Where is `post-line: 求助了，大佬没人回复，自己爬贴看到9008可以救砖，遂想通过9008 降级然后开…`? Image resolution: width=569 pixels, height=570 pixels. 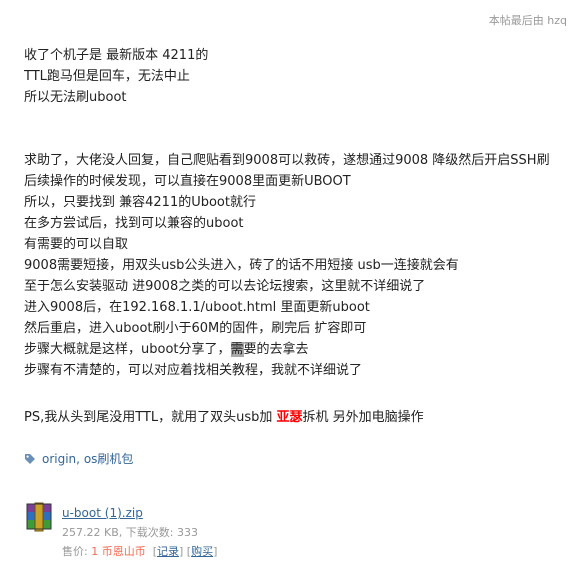
post-line: 求助了，大佬没人回复，自己爬贴看到9008可以救砖，遂想通过9008 降级然后开… is located at coordinates (287, 160).